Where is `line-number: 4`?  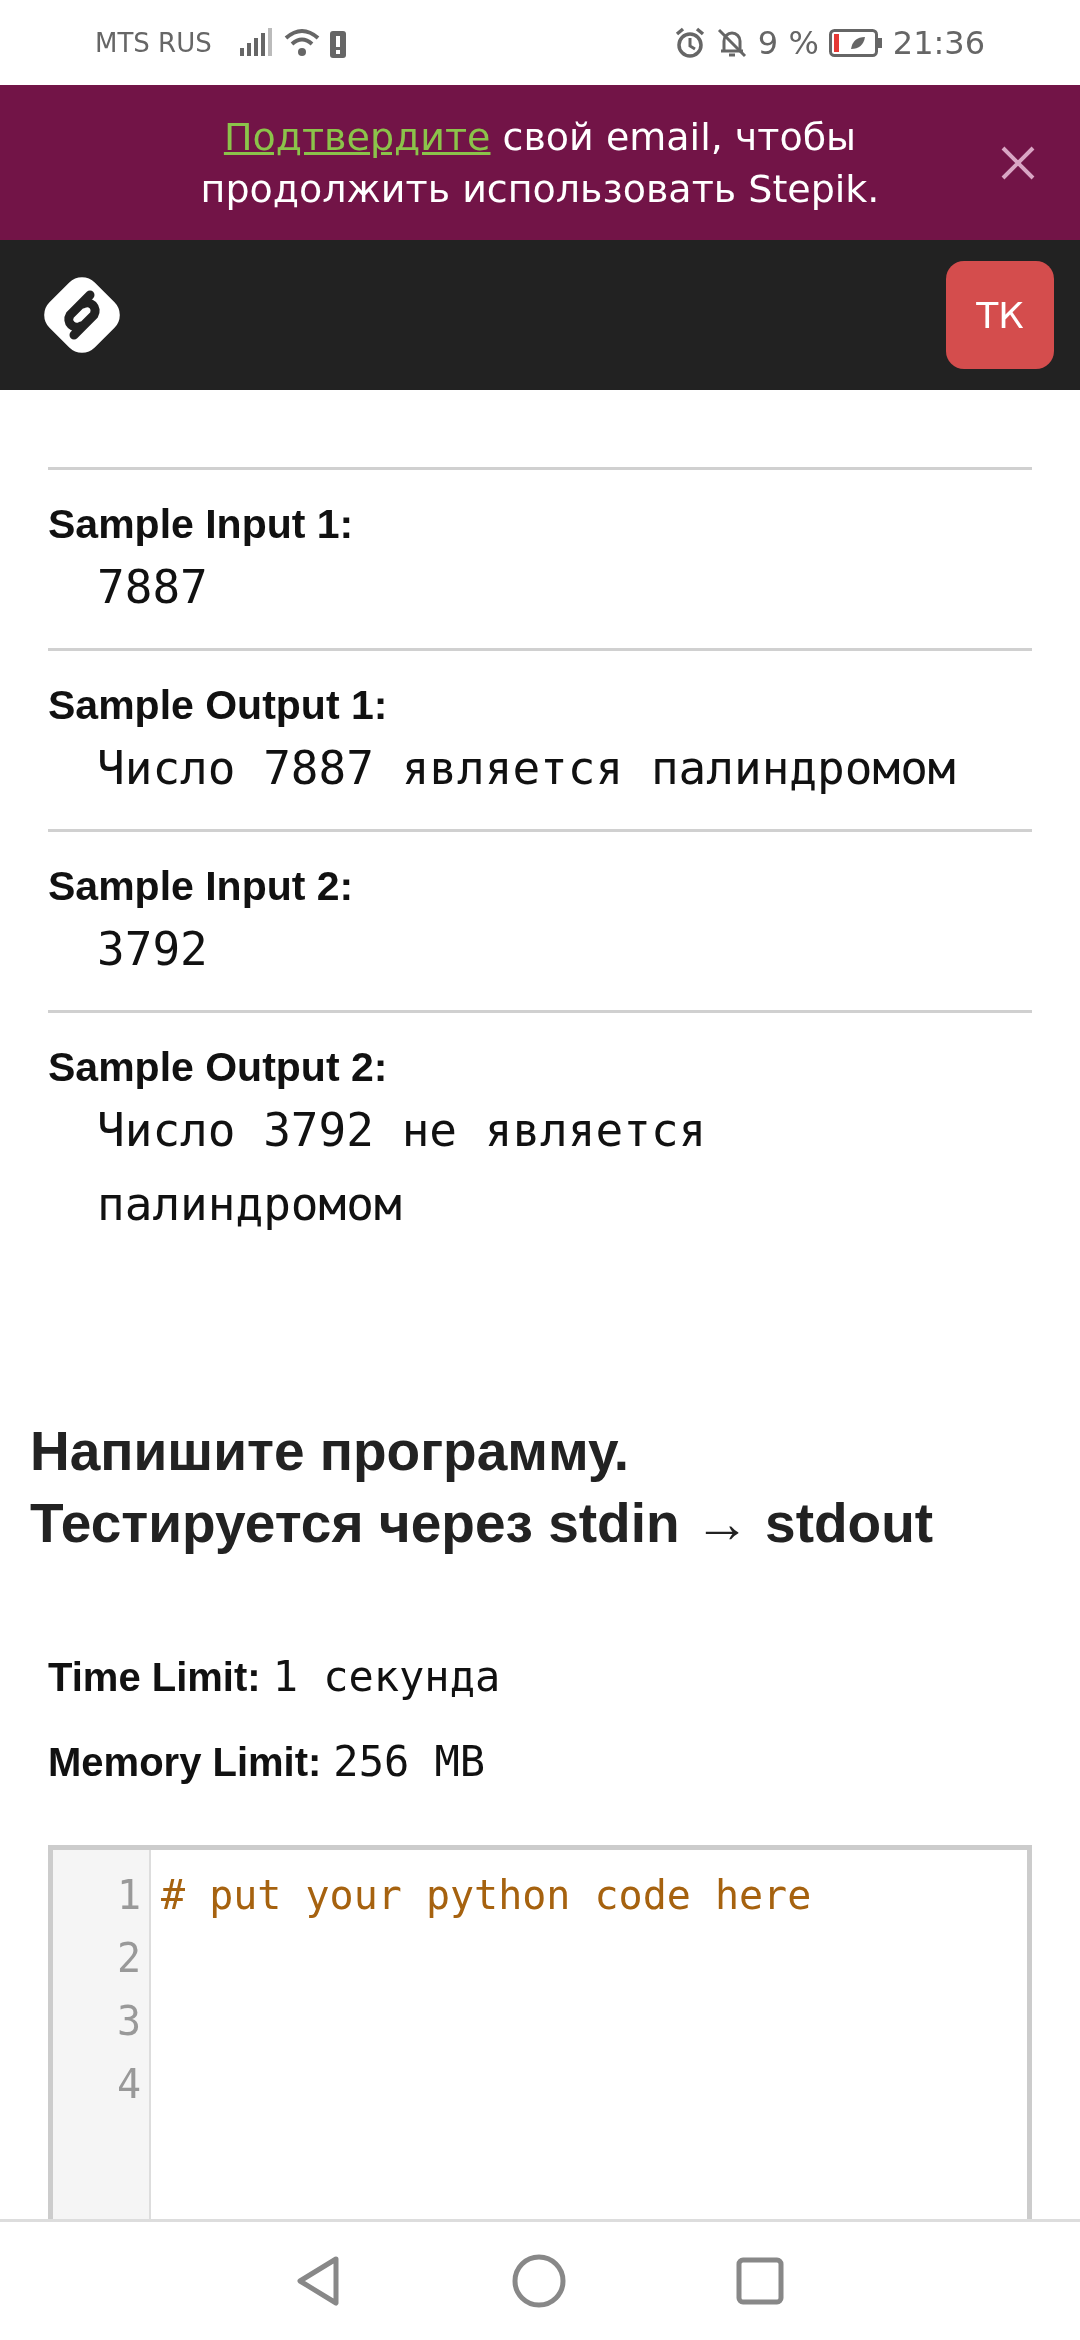 line-number: 4 is located at coordinates (128, 2084).